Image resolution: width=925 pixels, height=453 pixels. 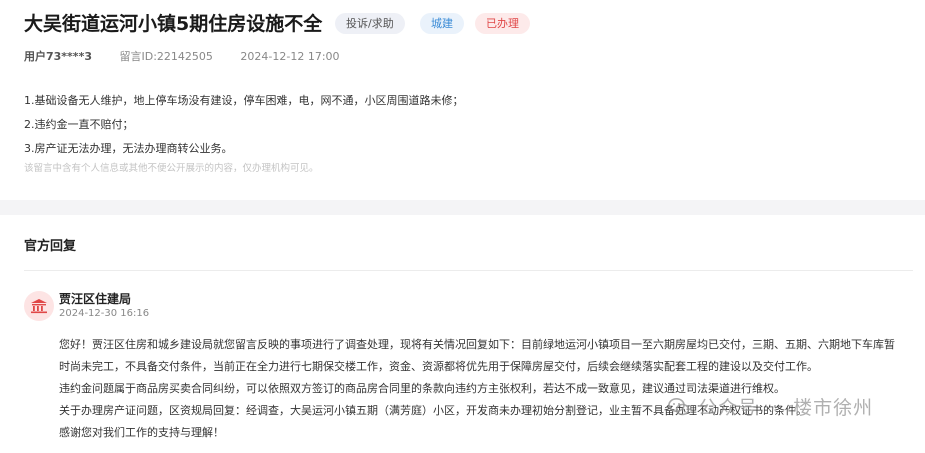 I want to click on message-meta: 用户73****3 留言ID:22142505 2024-12-12 17:00, so click(x=194, y=56).